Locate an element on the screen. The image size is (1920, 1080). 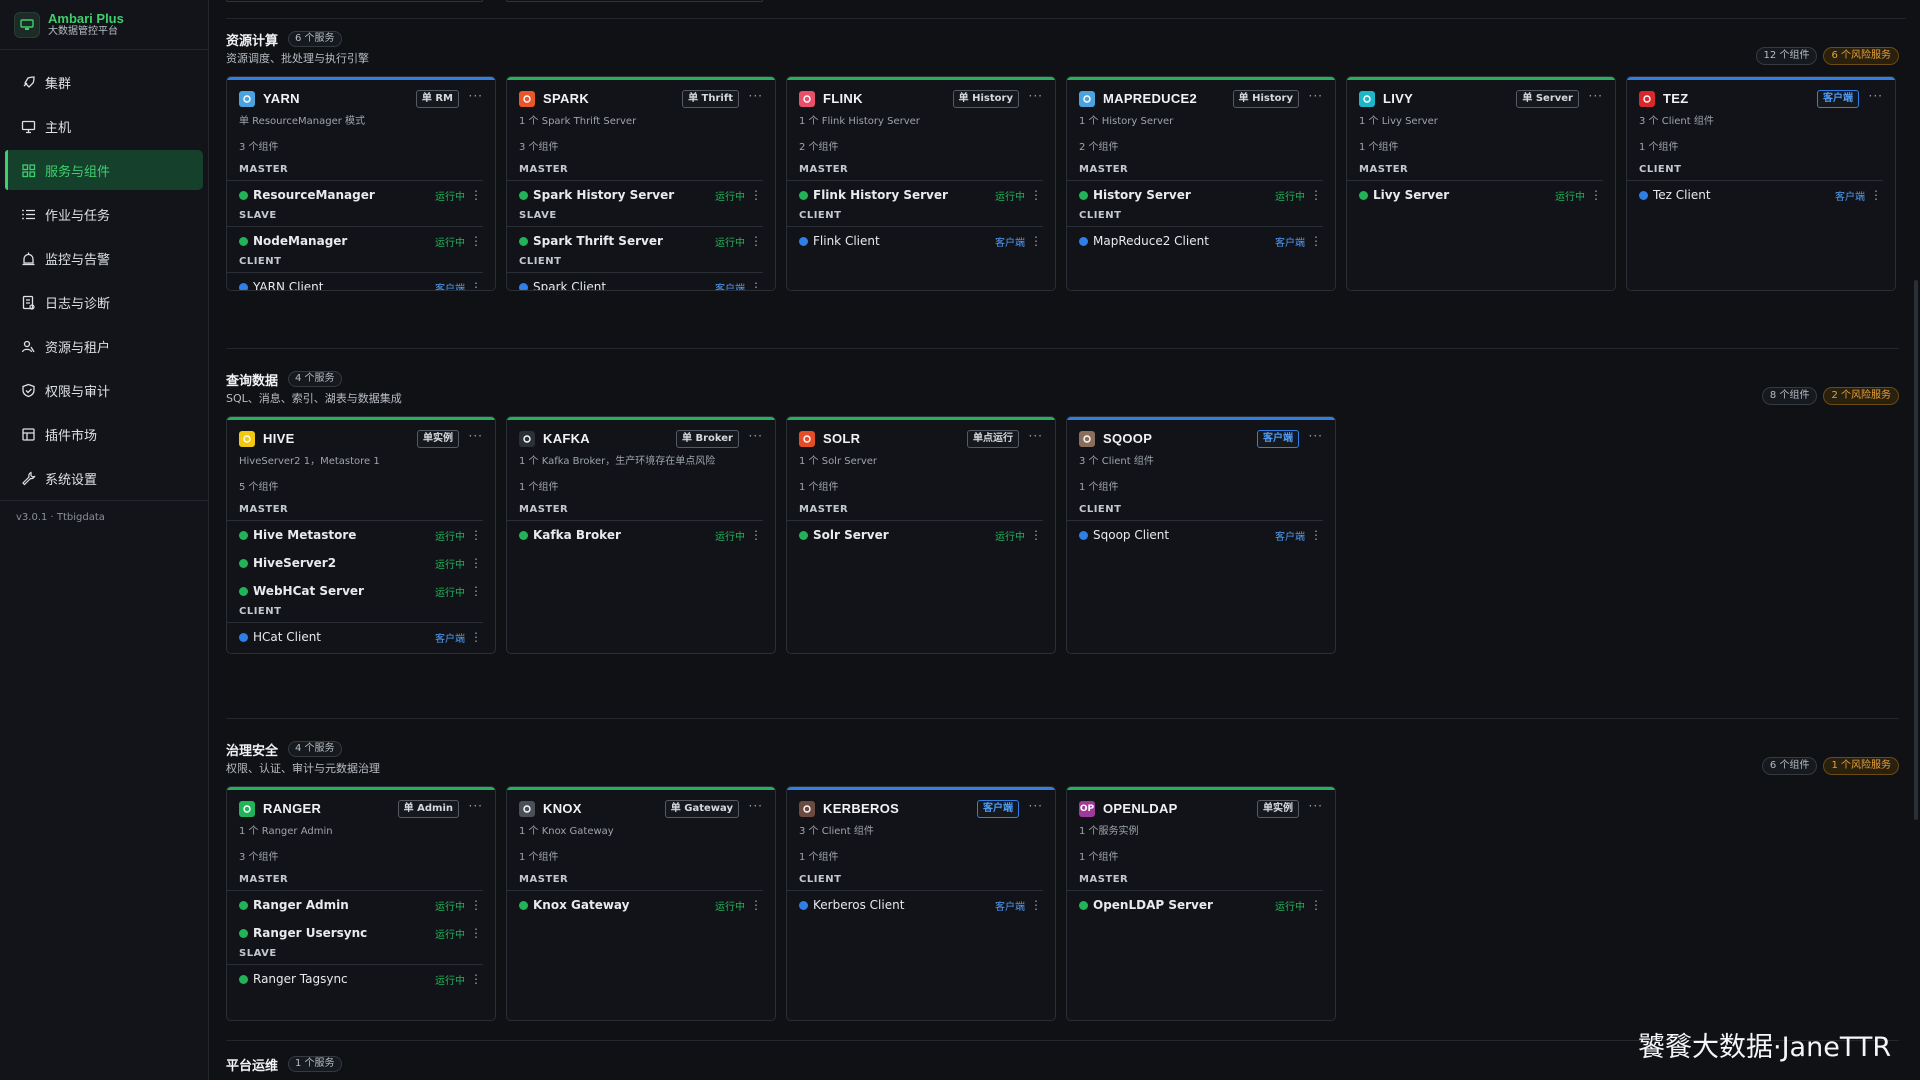
component-name: Kerberos Client is located at coordinates (858, 905).